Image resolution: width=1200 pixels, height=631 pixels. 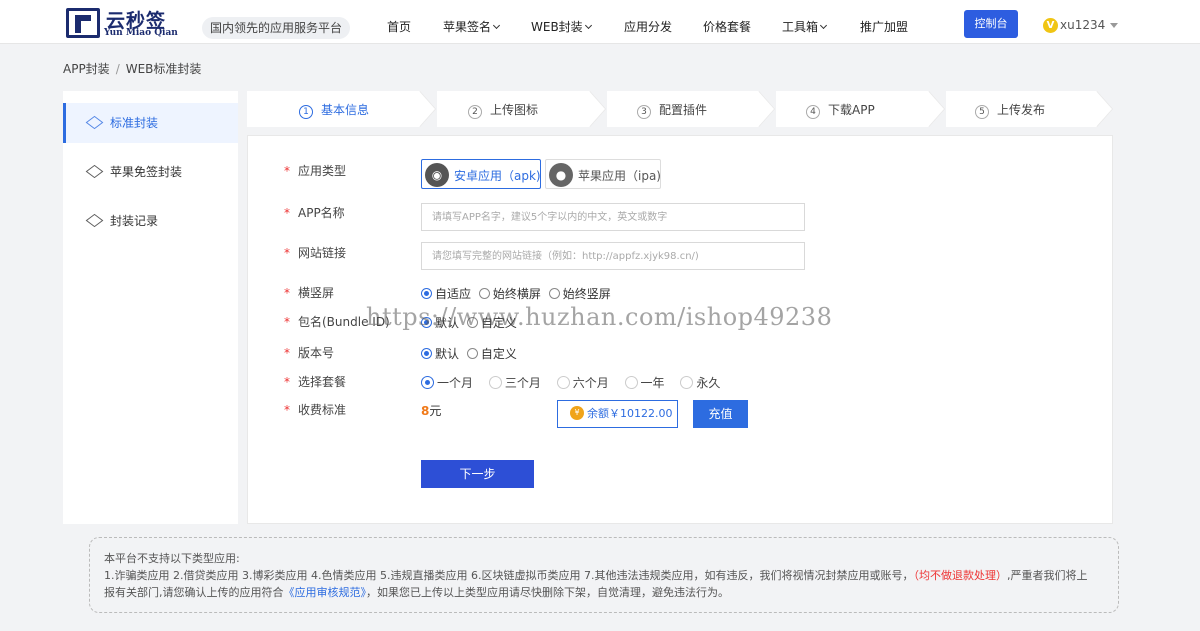 What do you see at coordinates (150, 307) in the screenshot?
I see `sidebar: 标准封装 苹果免签封装 封装记录` at bounding box center [150, 307].